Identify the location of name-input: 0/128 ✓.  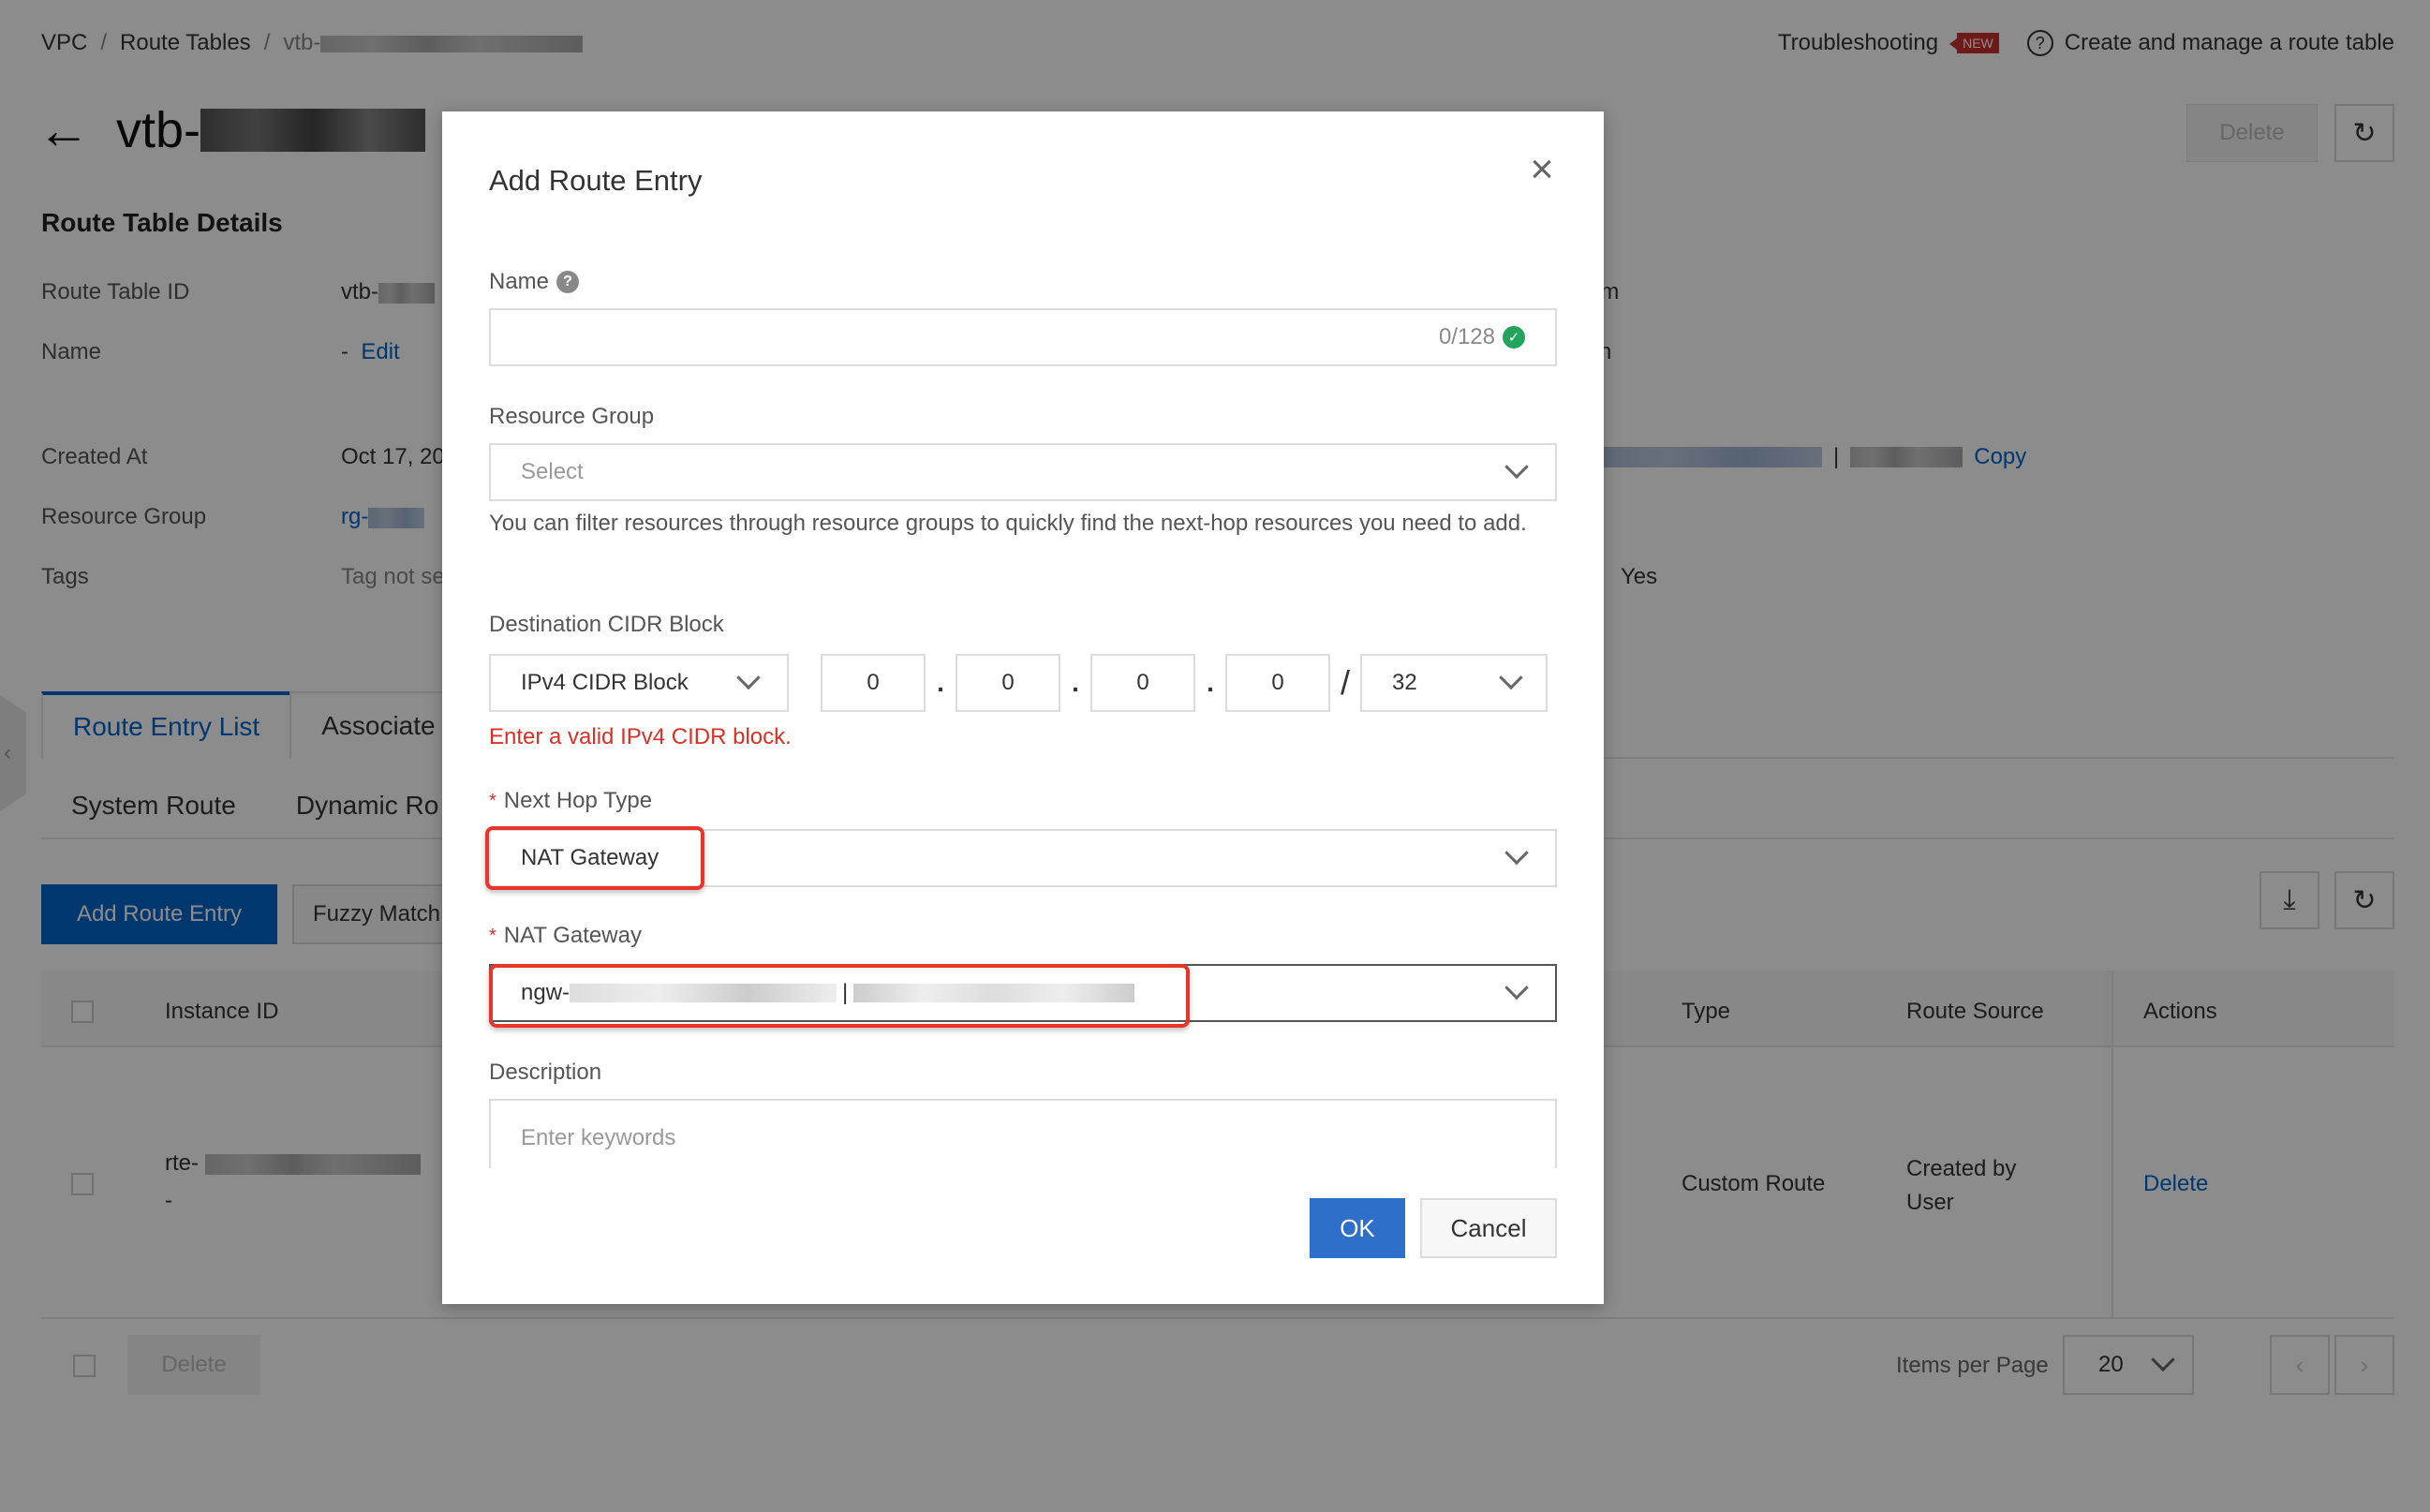
(1023, 337).